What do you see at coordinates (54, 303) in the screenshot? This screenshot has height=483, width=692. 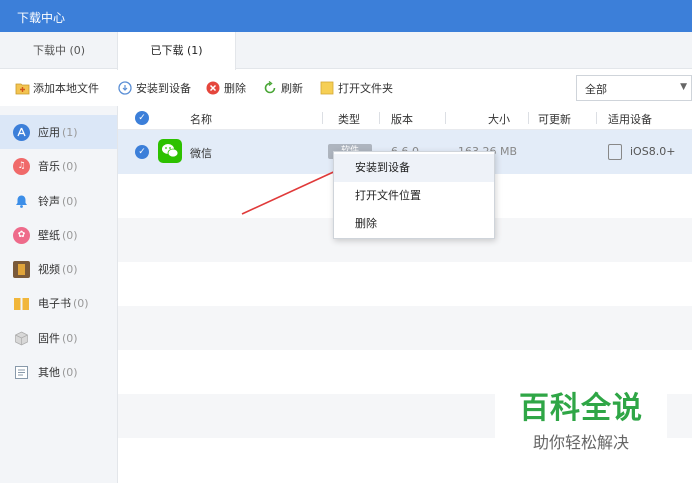 I see `sidebar-item-label: 电子书` at bounding box center [54, 303].